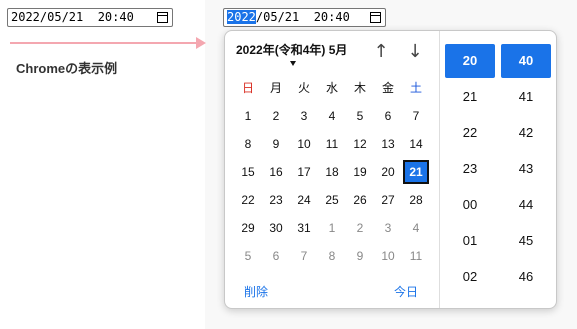 This screenshot has height=329, width=577. What do you see at coordinates (439, 169) in the screenshot?
I see `column-divider` at bounding box center [439, 169].